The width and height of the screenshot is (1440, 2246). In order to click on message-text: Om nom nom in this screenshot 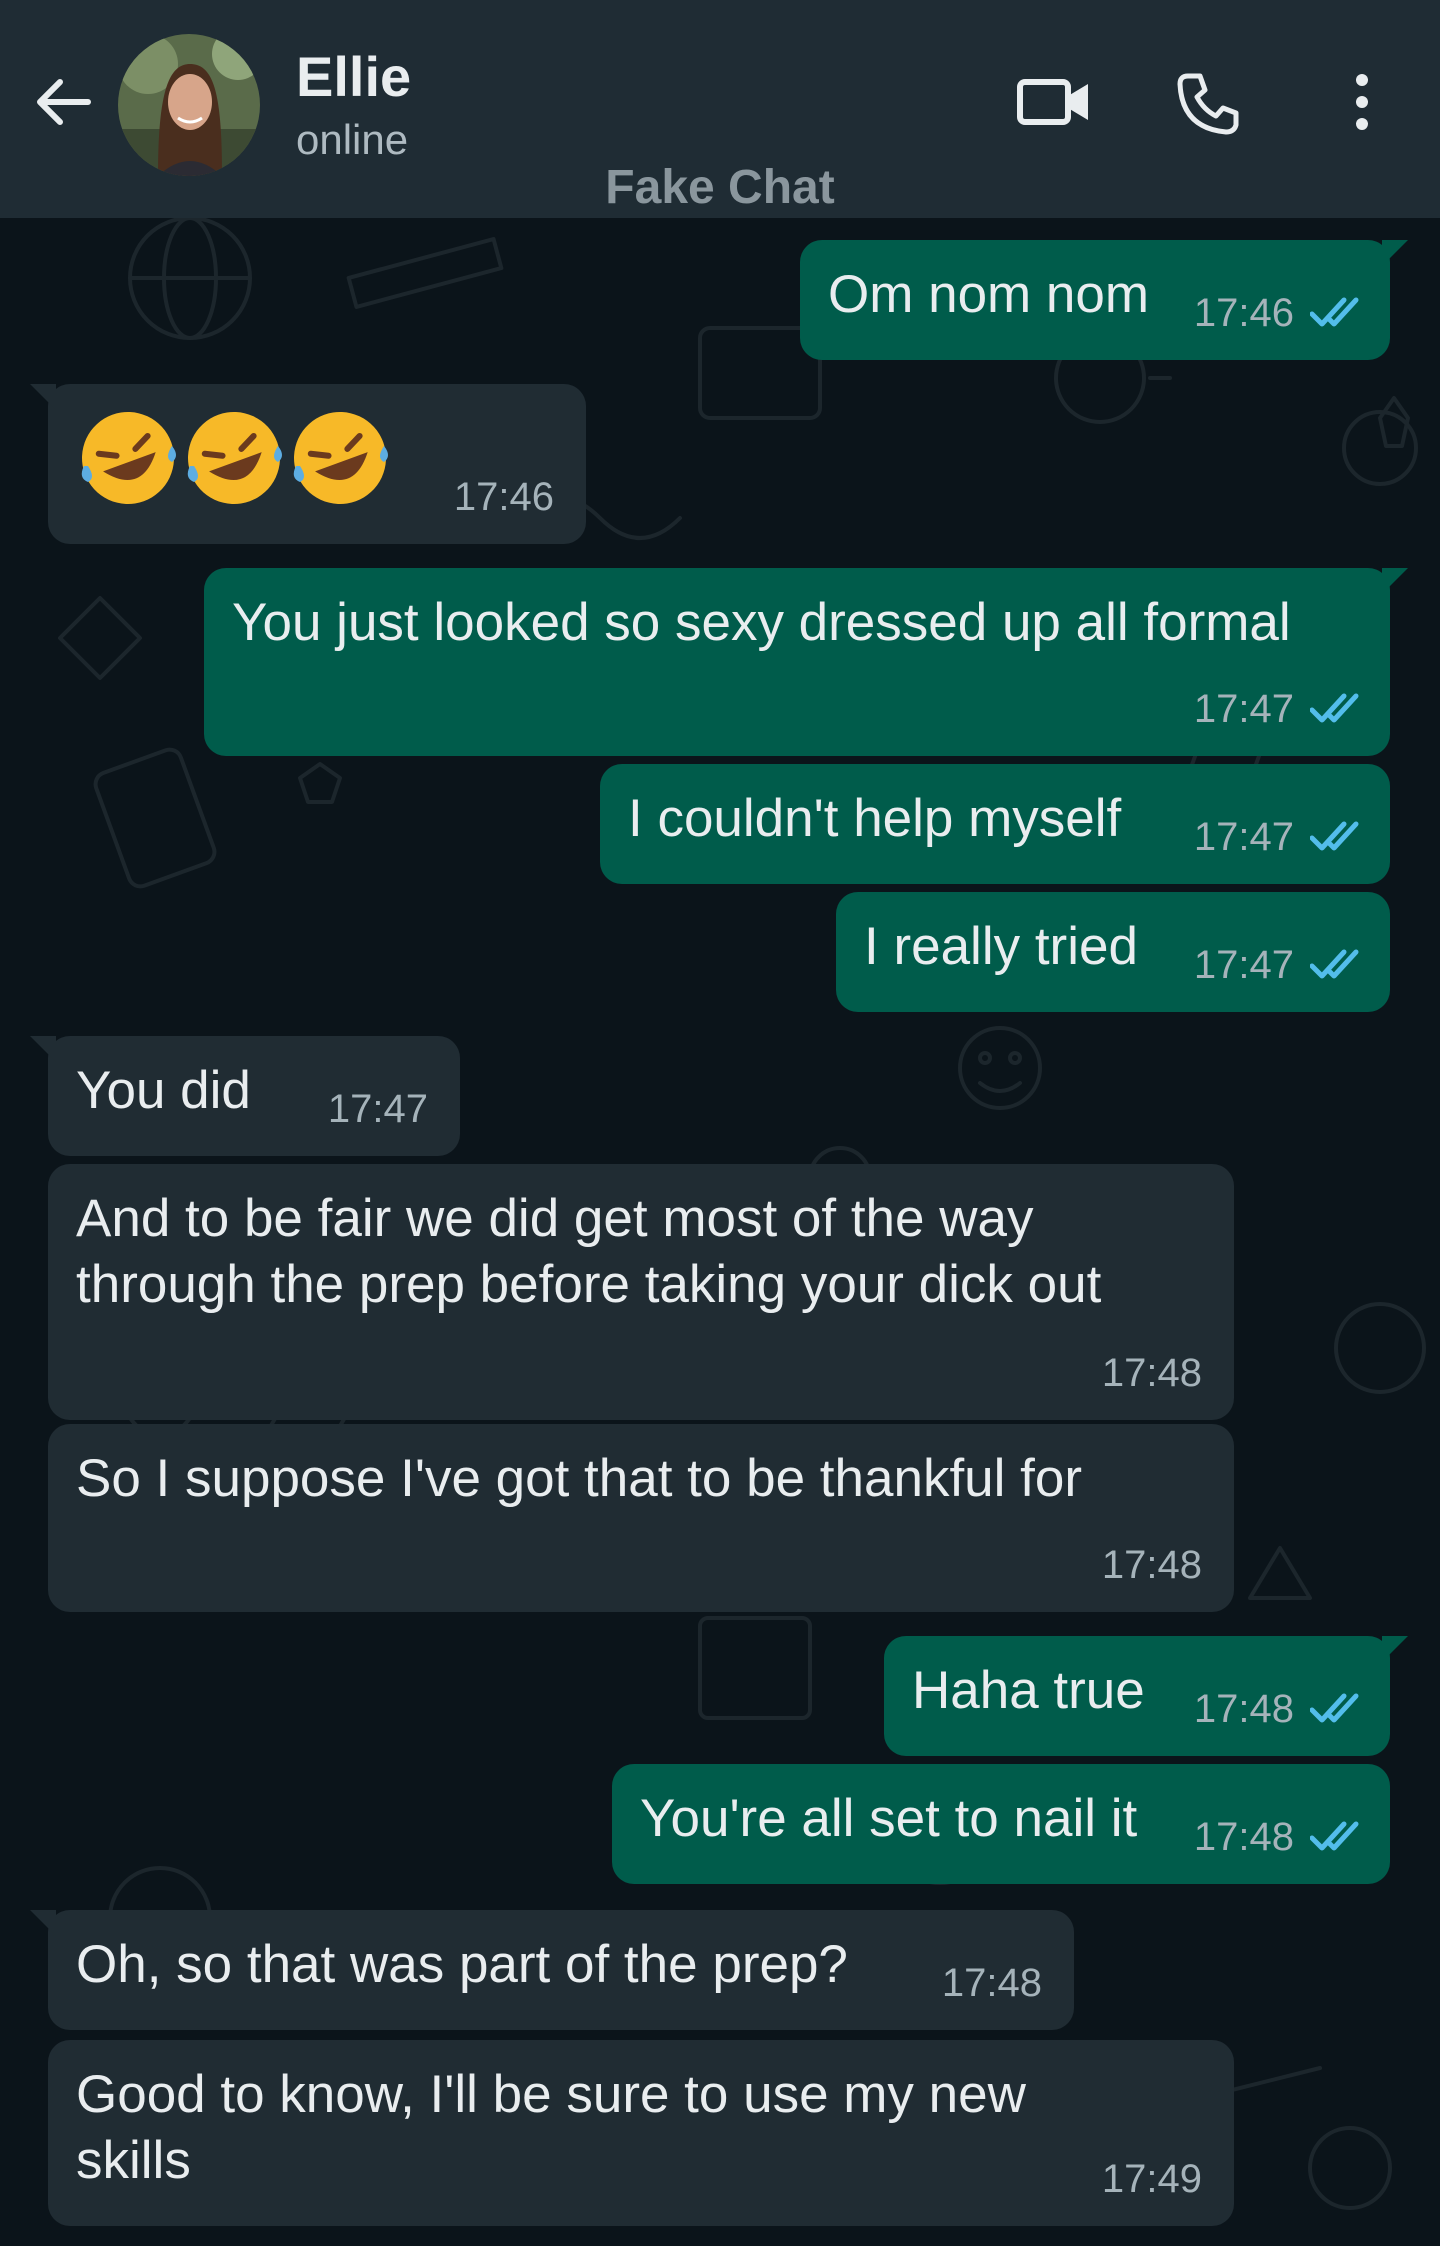, I will do `click(989, 294)`.